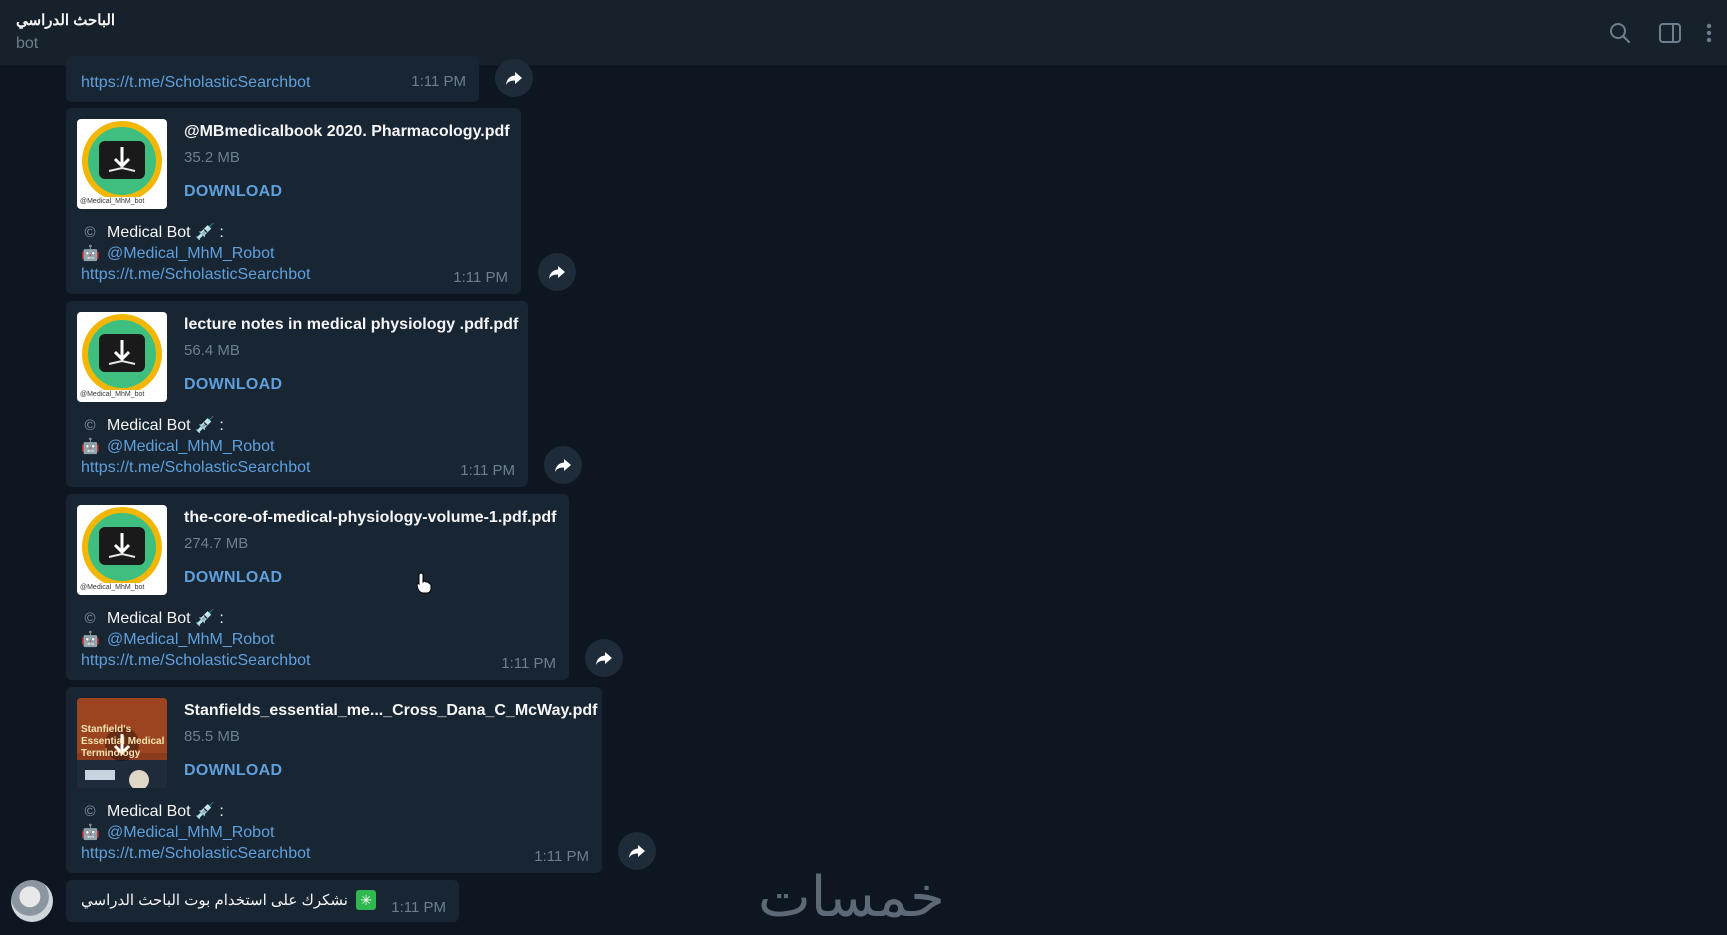  Describe the element at coordinates (212, 157) in the screenshot. I see `file-size: 35.2 MB` at that location.